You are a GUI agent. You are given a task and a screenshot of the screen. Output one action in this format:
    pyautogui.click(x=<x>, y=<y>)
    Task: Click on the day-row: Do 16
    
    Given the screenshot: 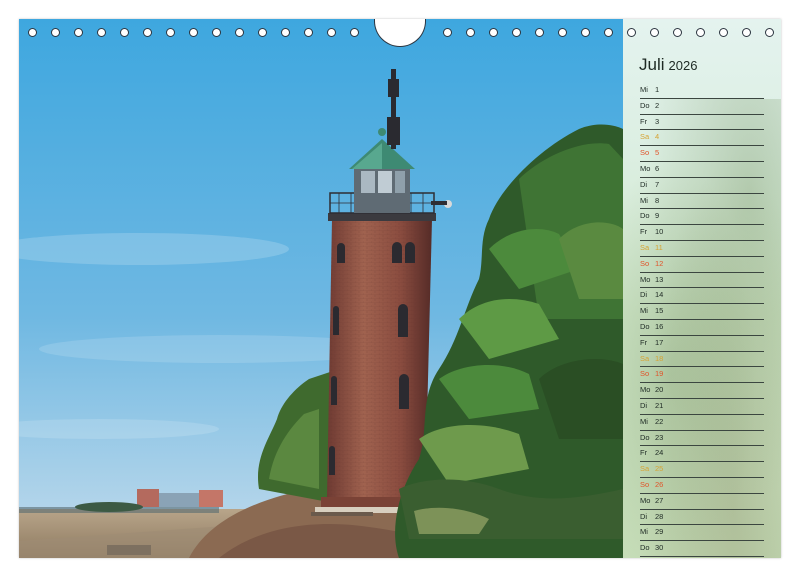 What is the action you would take?
    pyautogui.click(x=702, y=328)
    